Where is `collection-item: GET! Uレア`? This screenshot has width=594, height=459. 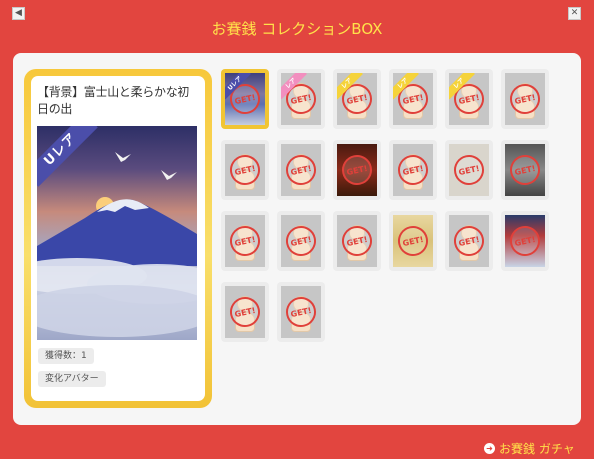 collection-item: GET! Uレア is located at coordinates (245, 99).